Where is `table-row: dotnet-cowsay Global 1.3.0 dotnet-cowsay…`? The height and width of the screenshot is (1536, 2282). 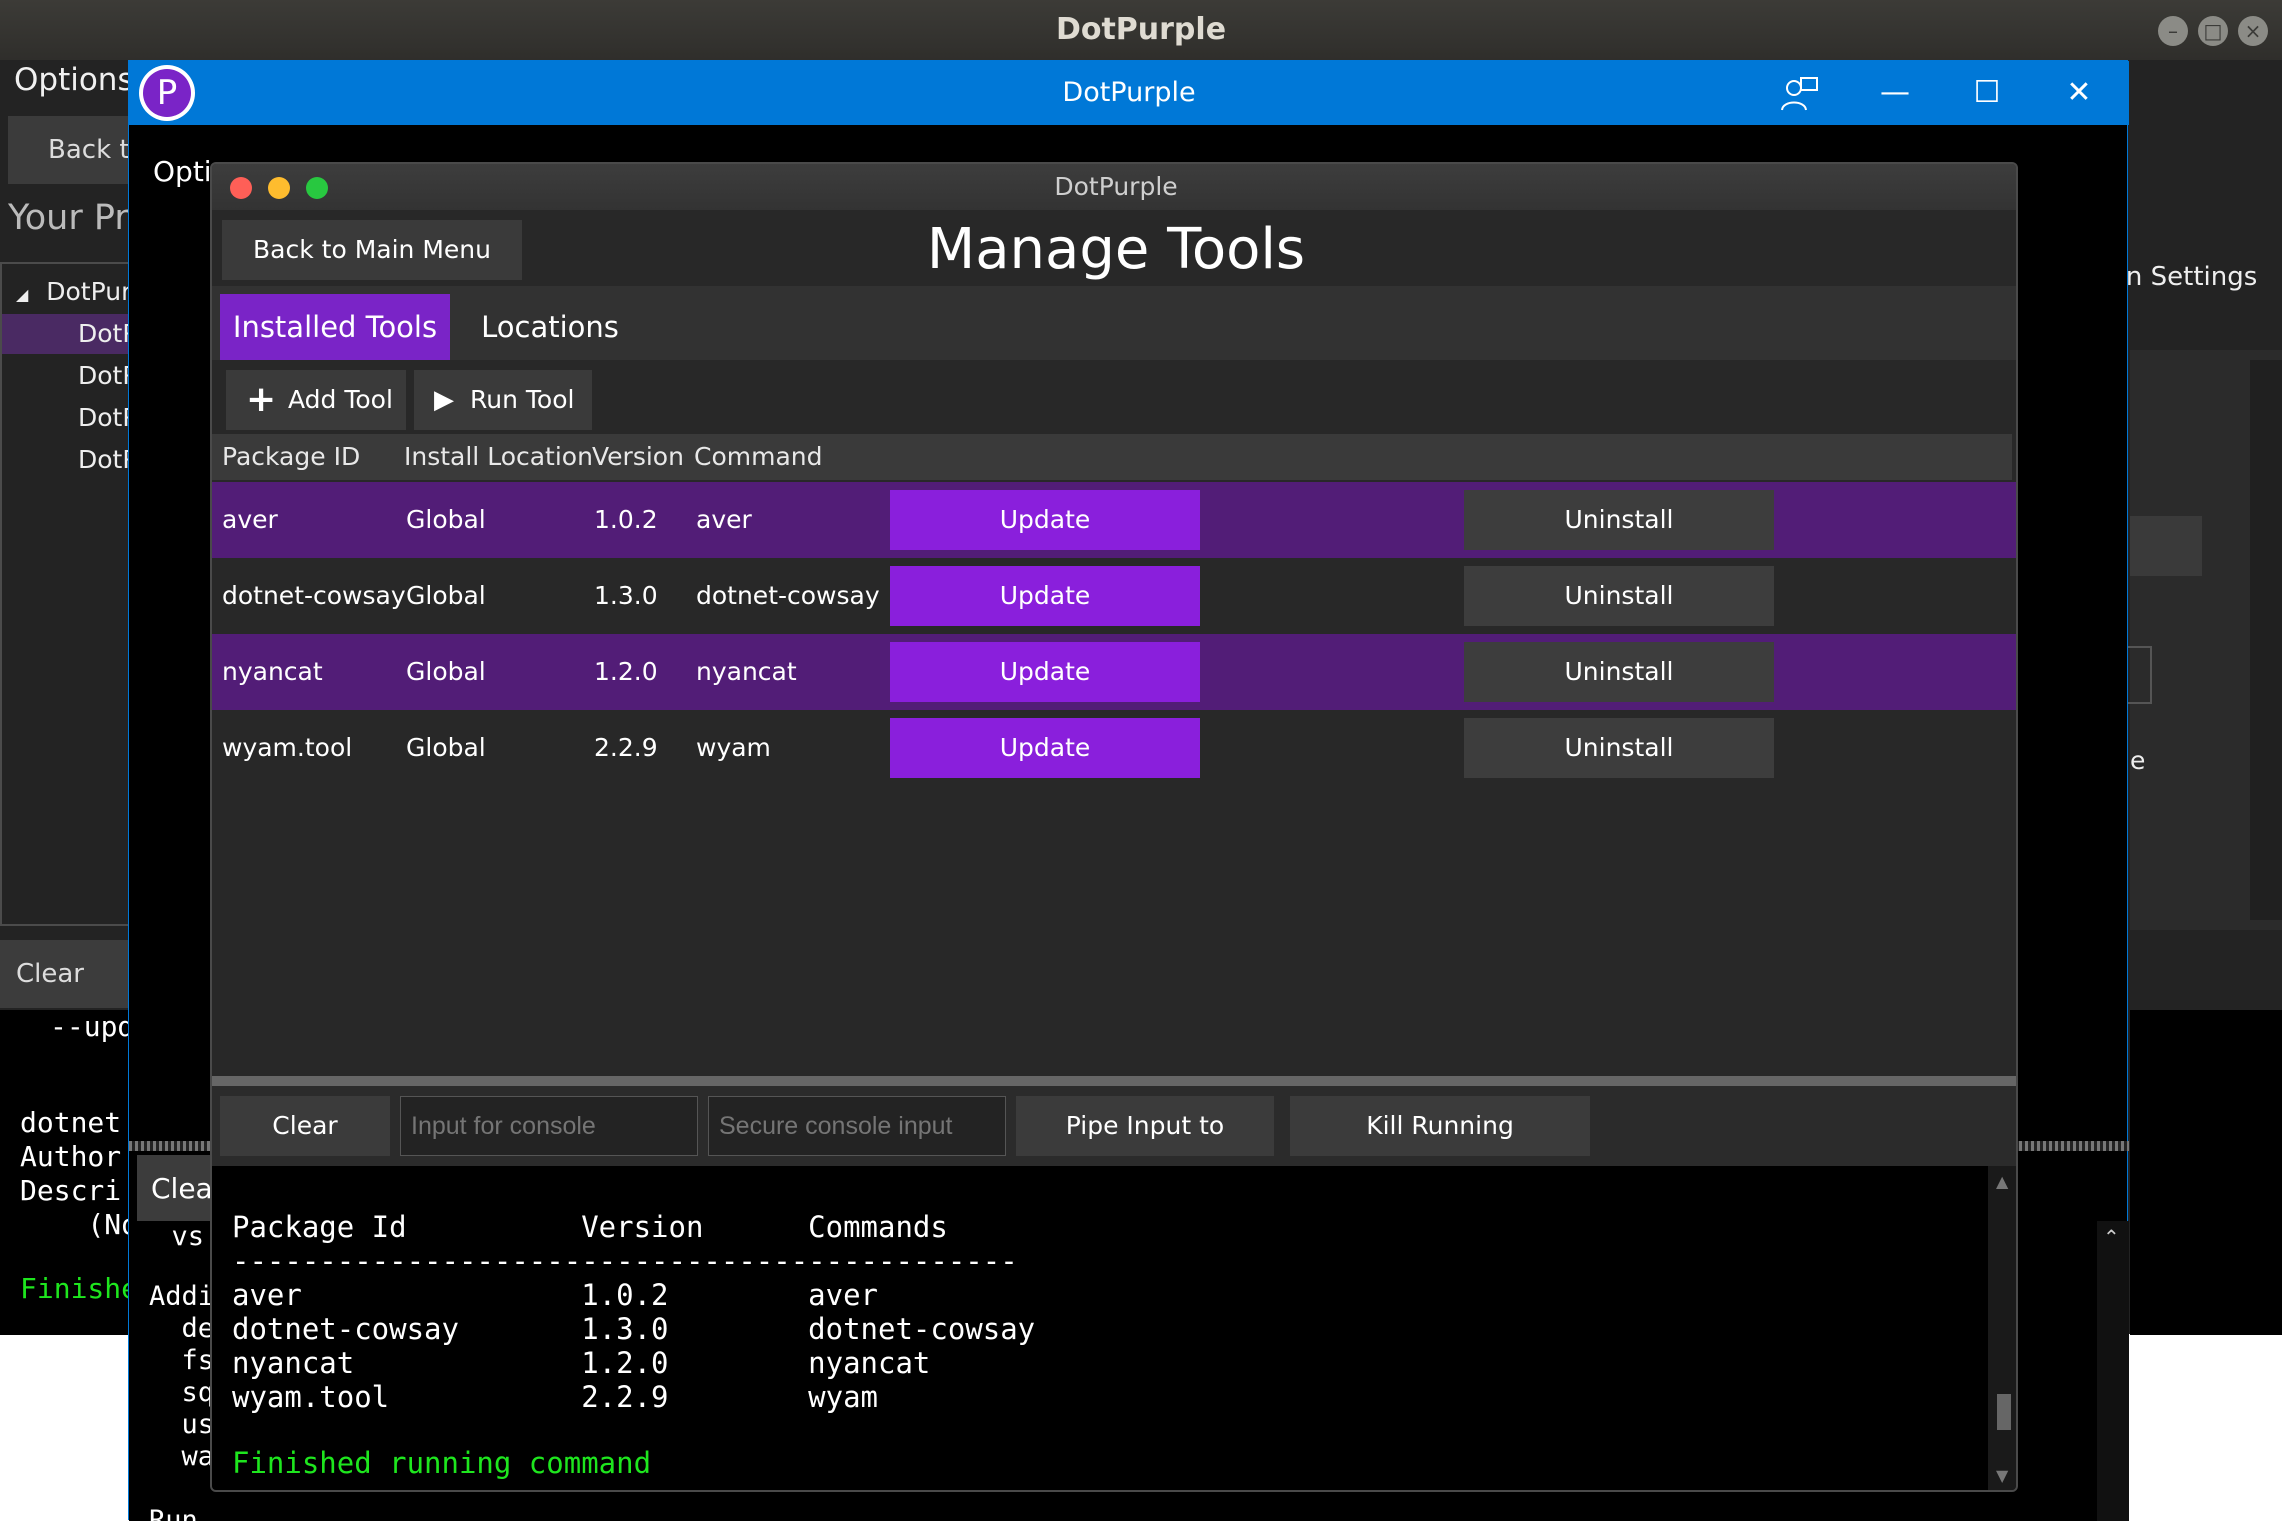
table-row: dotnet-cowsay Global 1.3.0 dotnet-cowsay… is located at coordinates (1114, 596).